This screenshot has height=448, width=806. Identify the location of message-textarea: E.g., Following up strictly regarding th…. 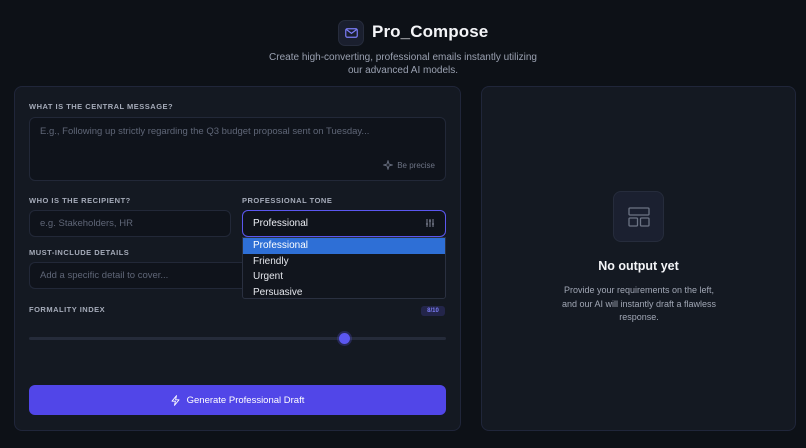
(237, 149).